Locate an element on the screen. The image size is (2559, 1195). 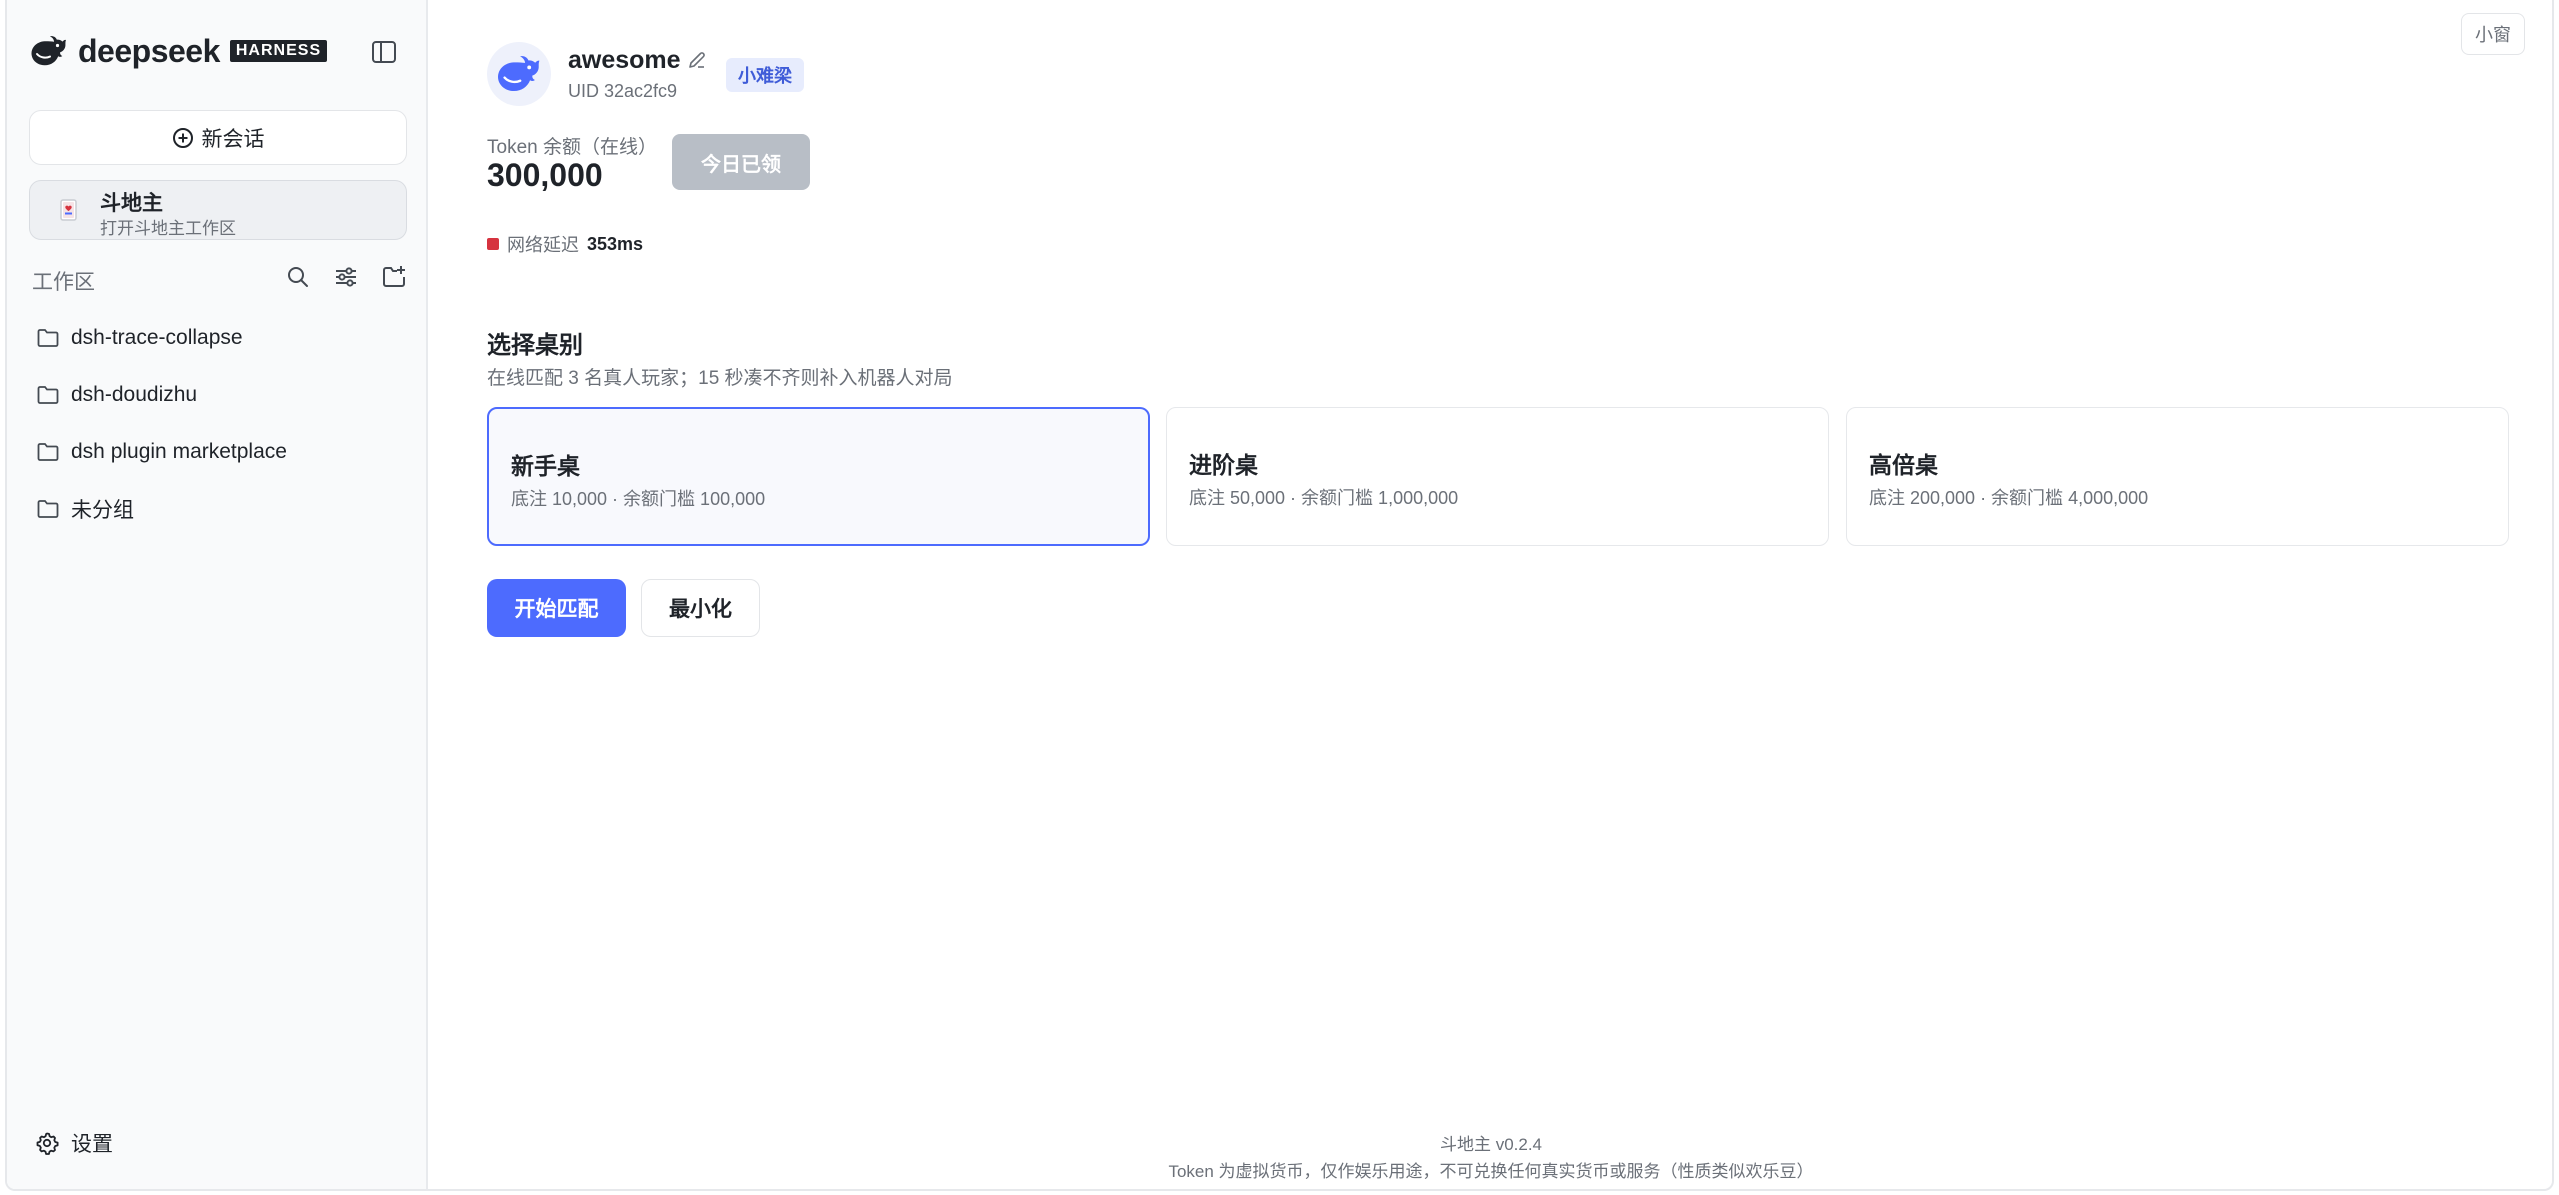
new-folder-icon is located at coordinates (394, 277).